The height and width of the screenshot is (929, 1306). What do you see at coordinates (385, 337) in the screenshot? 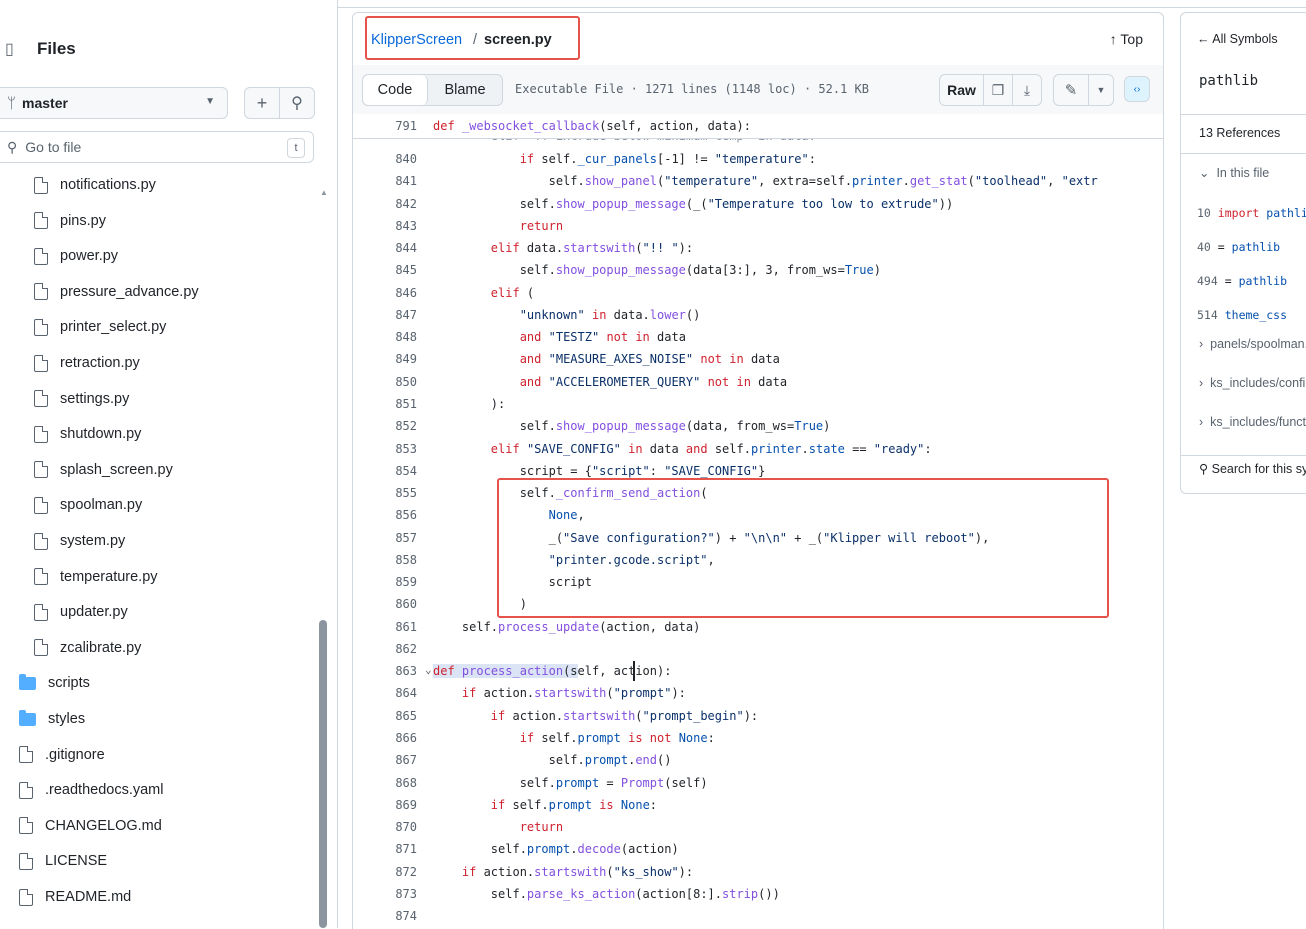
I see `line-number: 848` at bounding box center [385, 337].